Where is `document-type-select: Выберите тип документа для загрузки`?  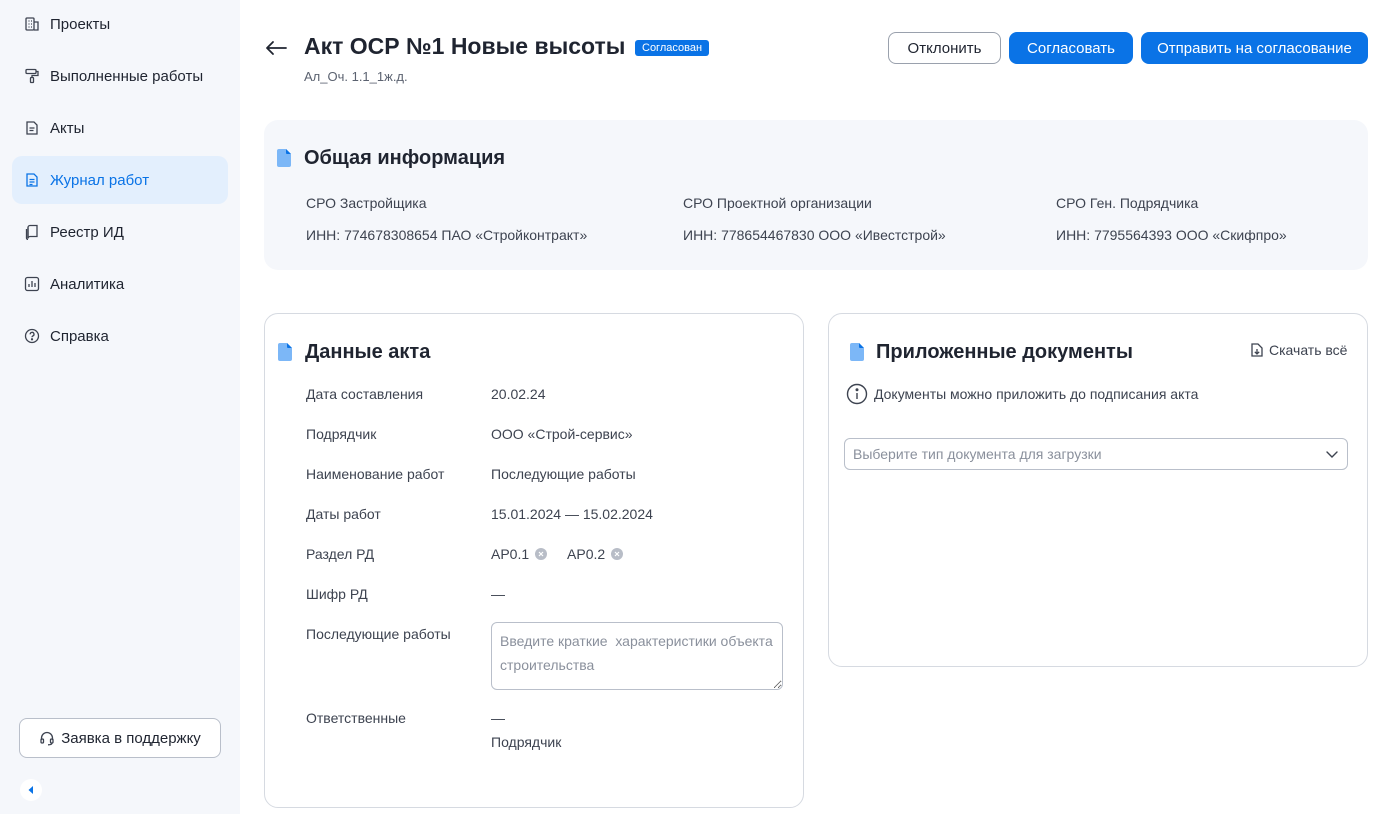 document-type-select: Выберите тип документа для загрузки is located at coordinates (1096, 454).